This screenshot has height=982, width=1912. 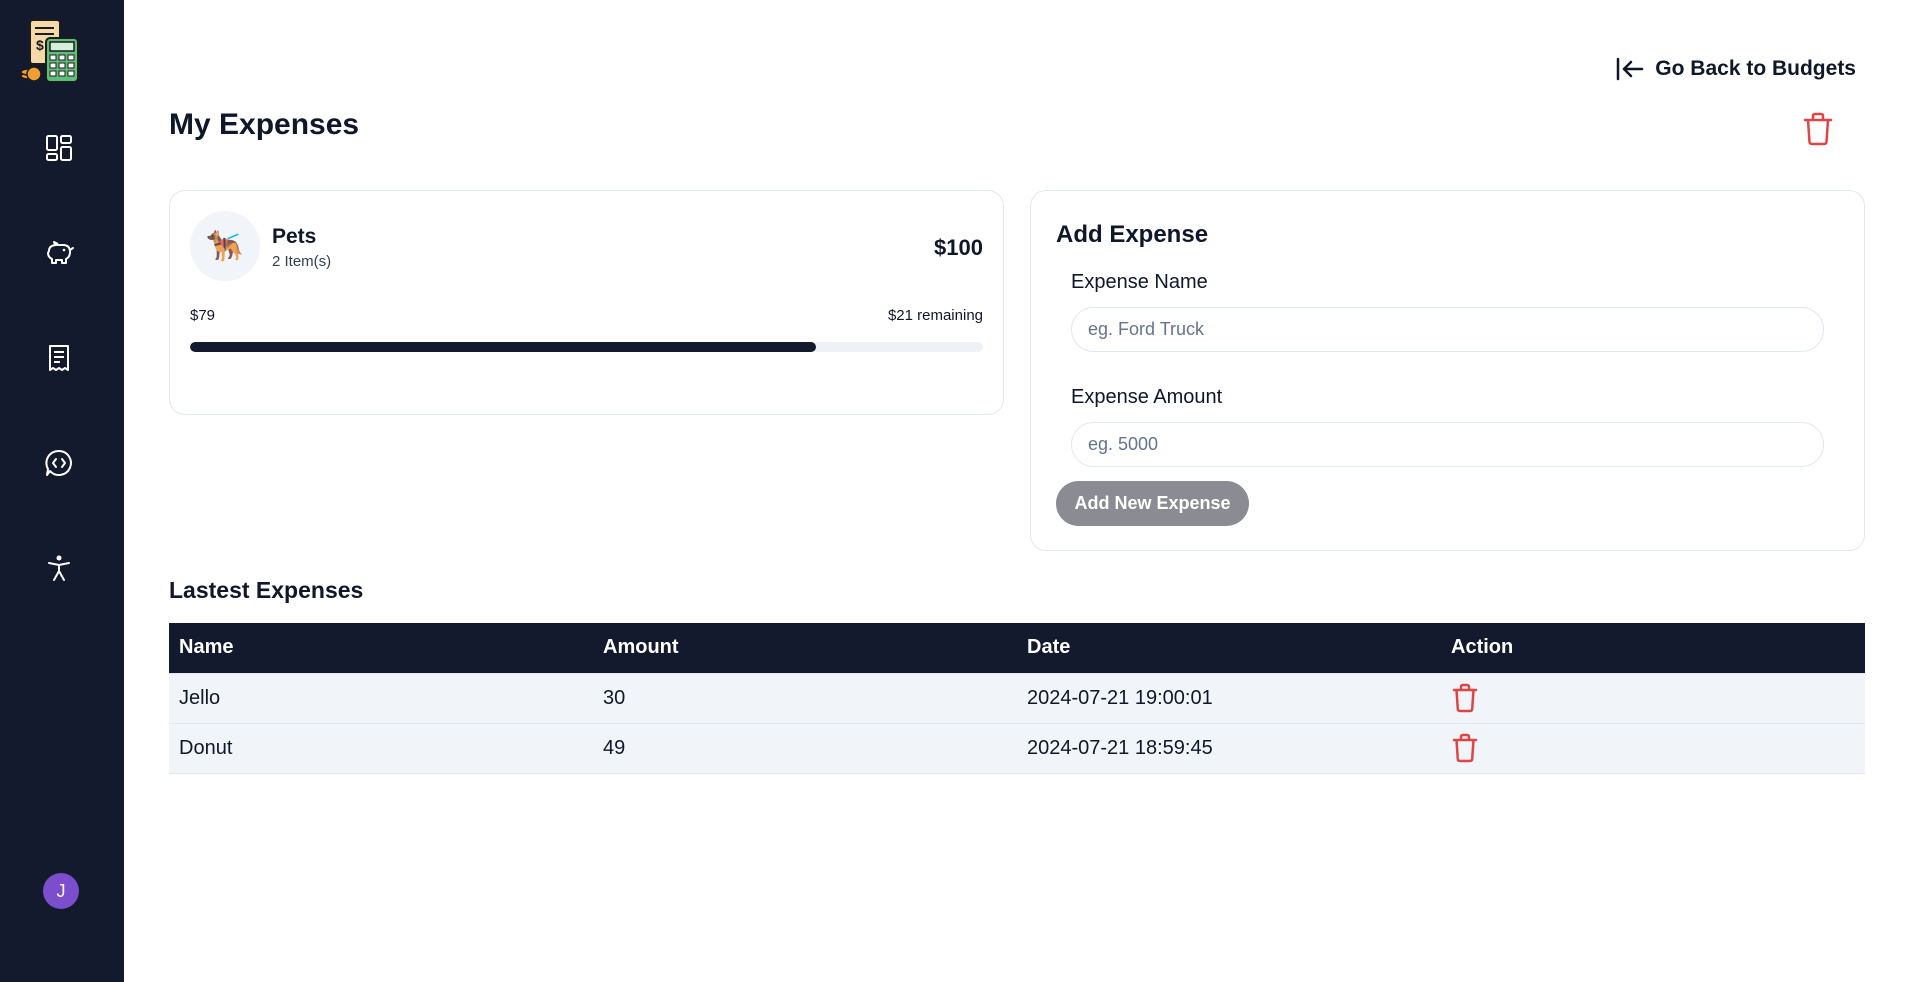 I want to click on expense-name-label: Expense Name, so click(x=1139, y=282).